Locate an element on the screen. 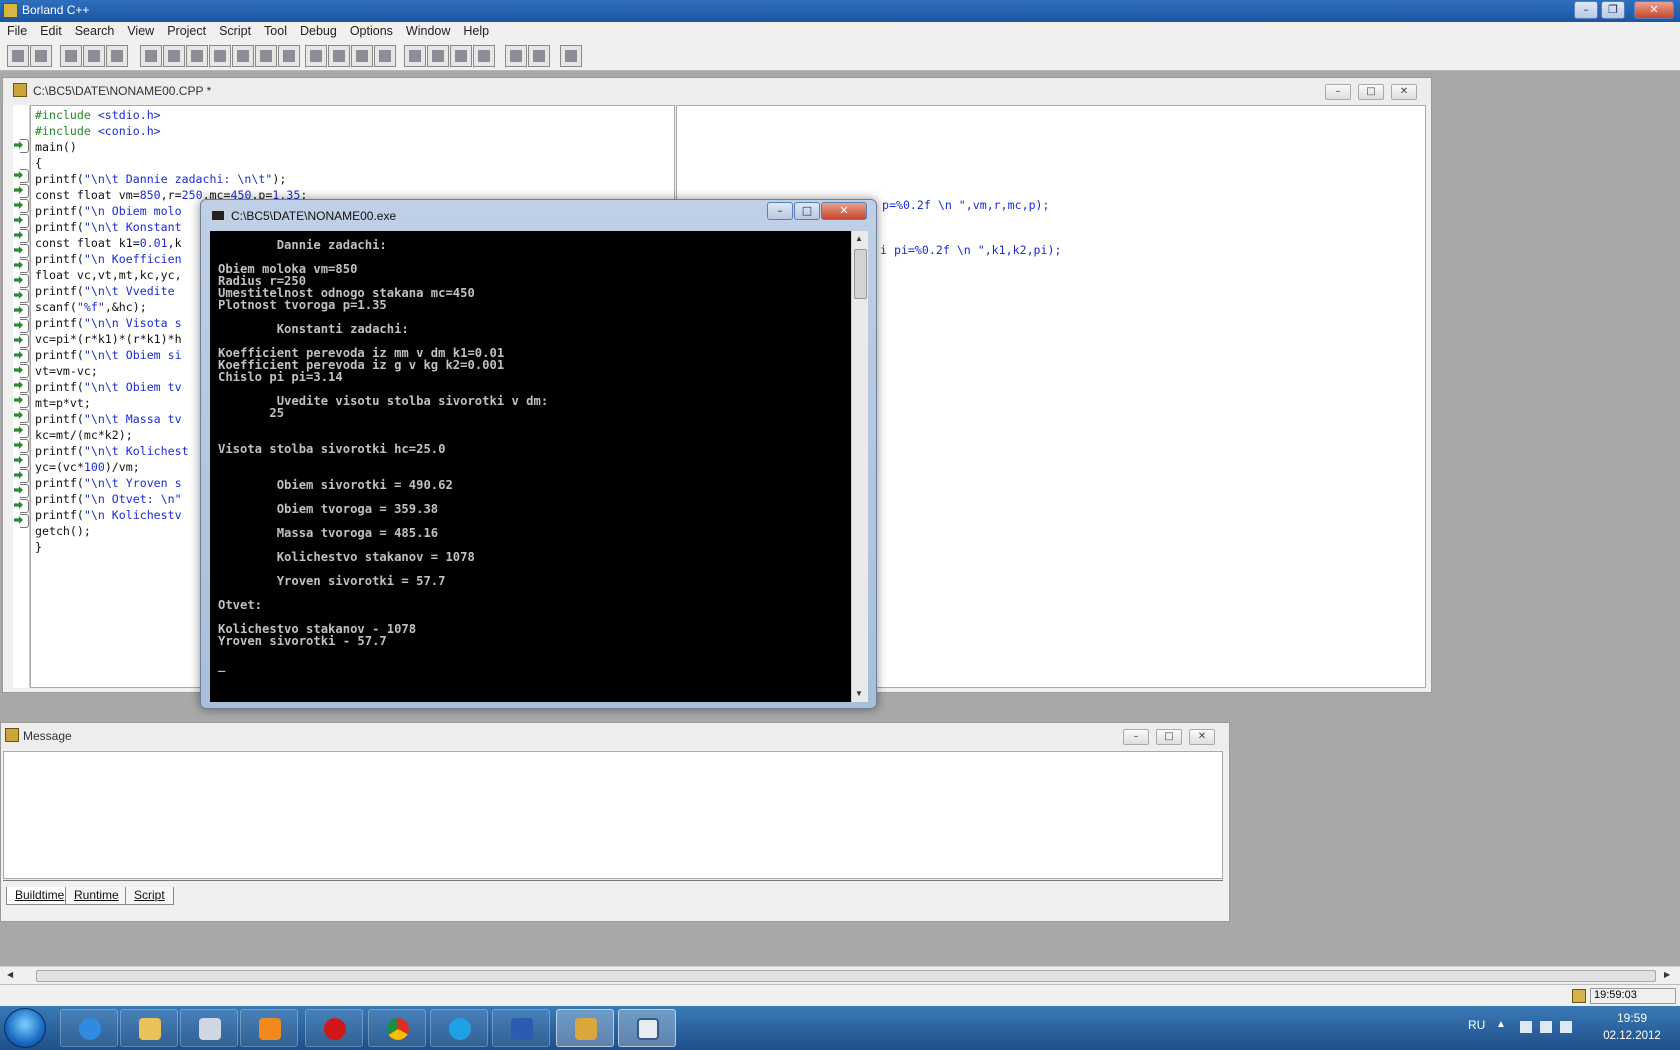 The height and width of the screenshot is (1050, 1680). console-maximize-button: □ is located at coordinates (807, 211).